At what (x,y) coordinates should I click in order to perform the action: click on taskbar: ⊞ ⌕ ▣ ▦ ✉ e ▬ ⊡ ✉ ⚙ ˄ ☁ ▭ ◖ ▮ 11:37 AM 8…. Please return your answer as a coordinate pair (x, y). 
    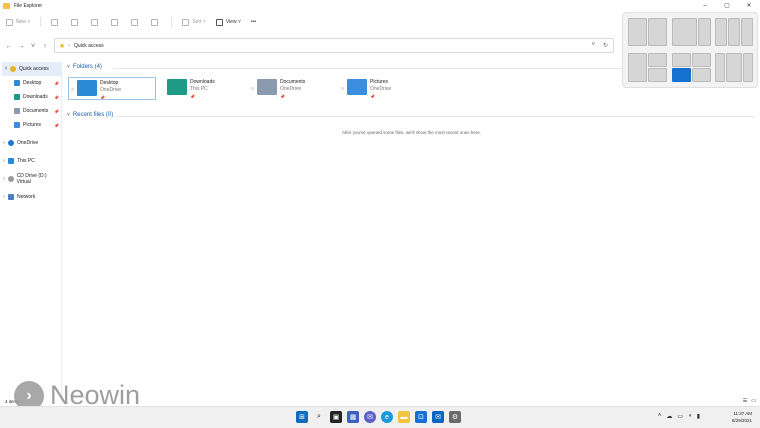
    Looking at the image, I should click on (380, 417).